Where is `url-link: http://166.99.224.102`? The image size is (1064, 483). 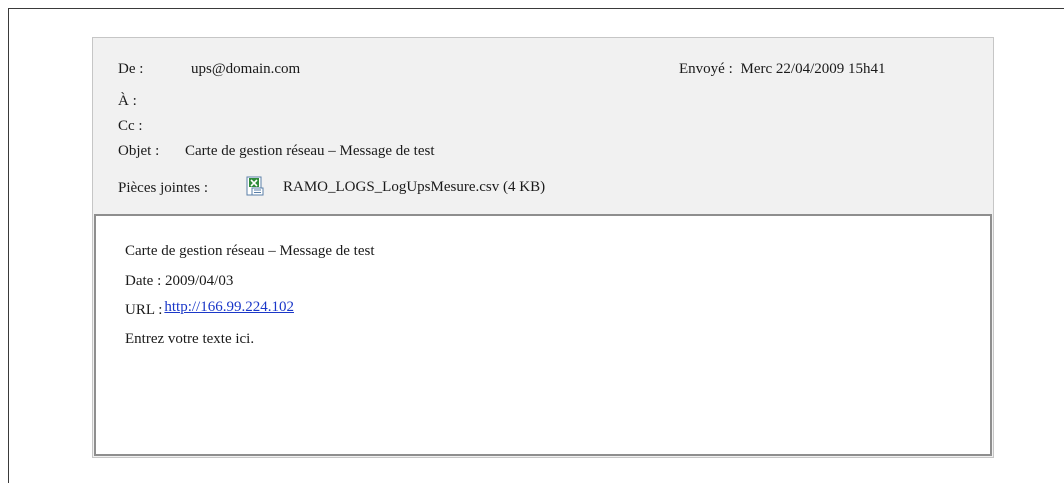 url-link: http://166.99.224.102 is located at coordinates (229, 307).